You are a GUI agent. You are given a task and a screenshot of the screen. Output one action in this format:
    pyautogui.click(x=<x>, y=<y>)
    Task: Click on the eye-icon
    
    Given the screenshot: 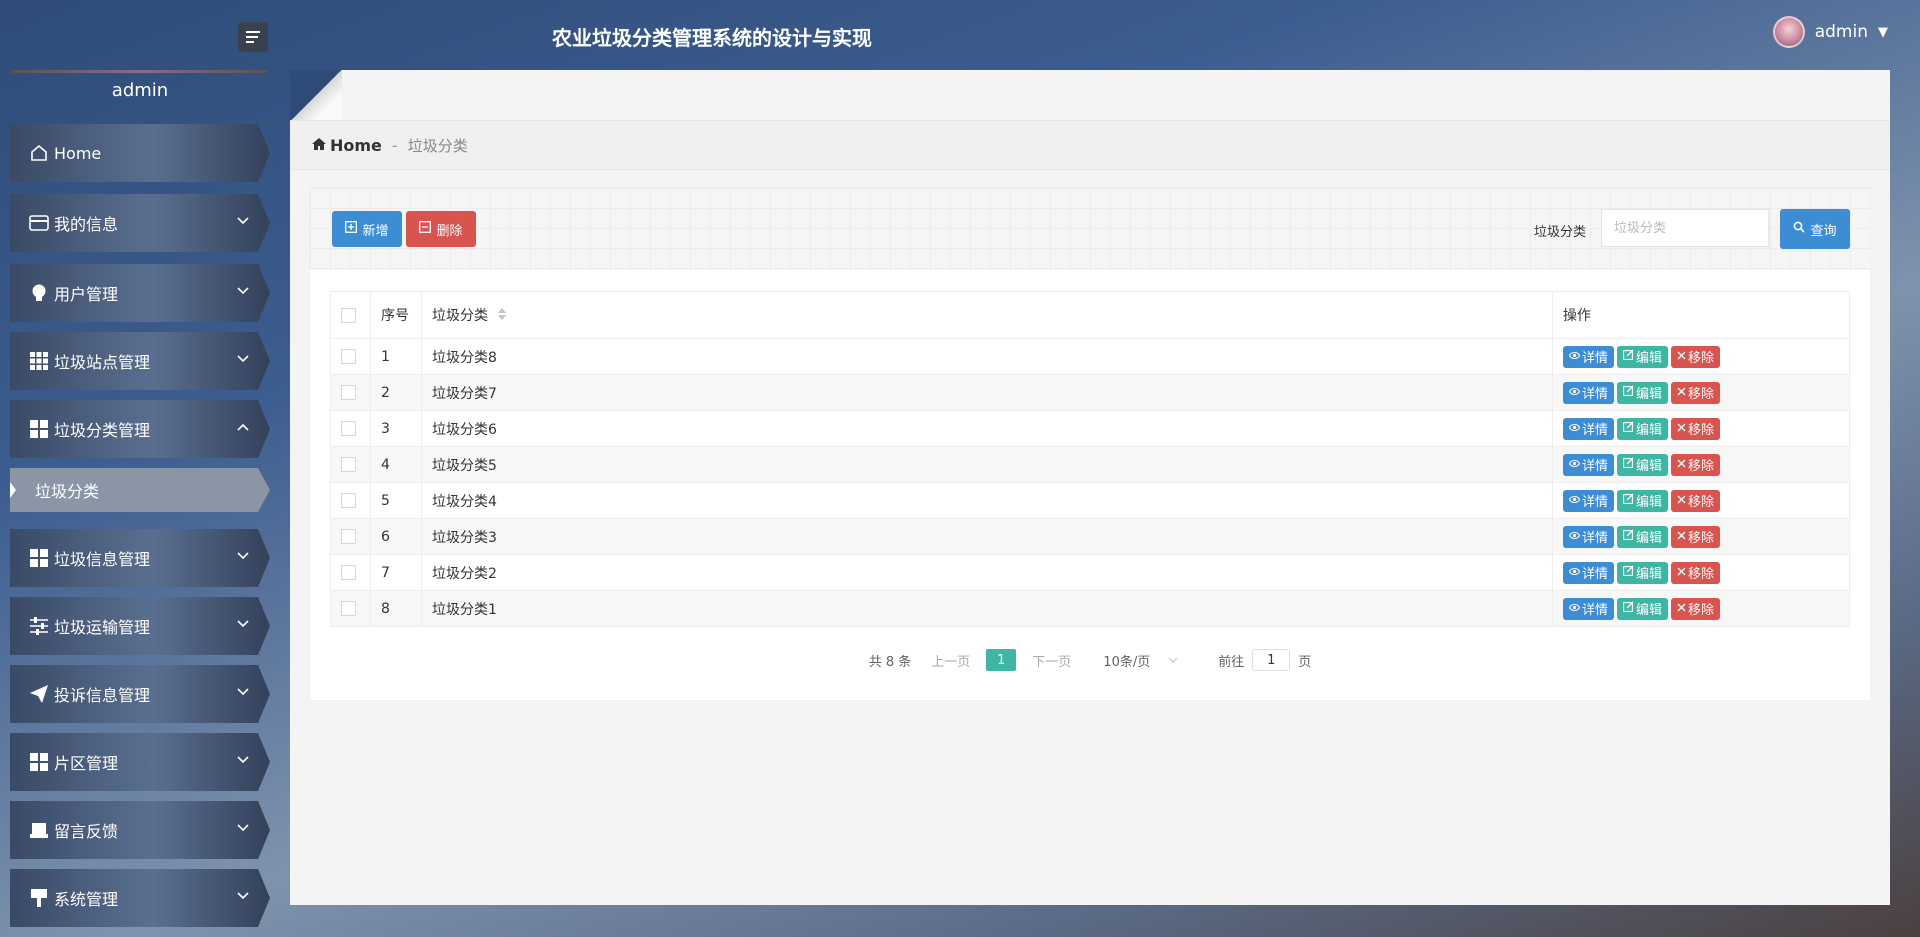 What is the action you would take?
    pyautogui.click(x=1574, y=428)
    